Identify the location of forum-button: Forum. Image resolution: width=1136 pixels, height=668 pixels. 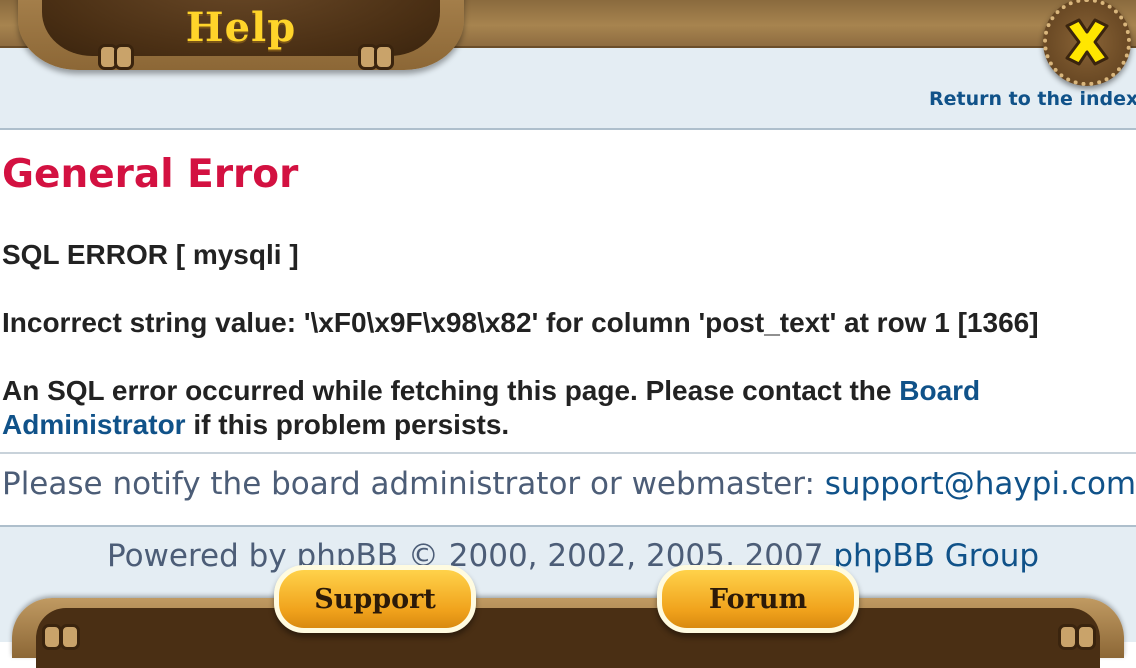
(758, 599).